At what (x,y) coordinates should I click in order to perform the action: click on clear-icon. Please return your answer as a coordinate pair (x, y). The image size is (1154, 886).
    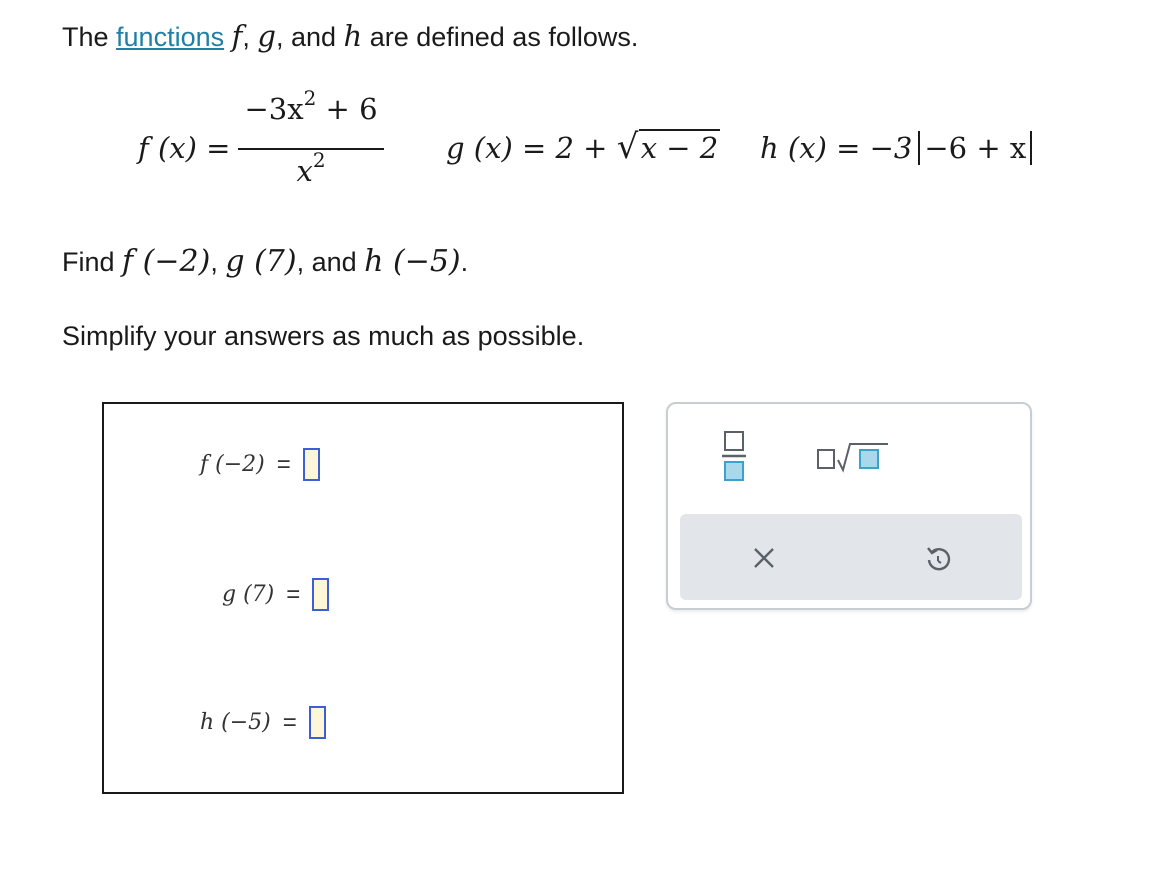
    Looking at the image, I should click on (764, 558).